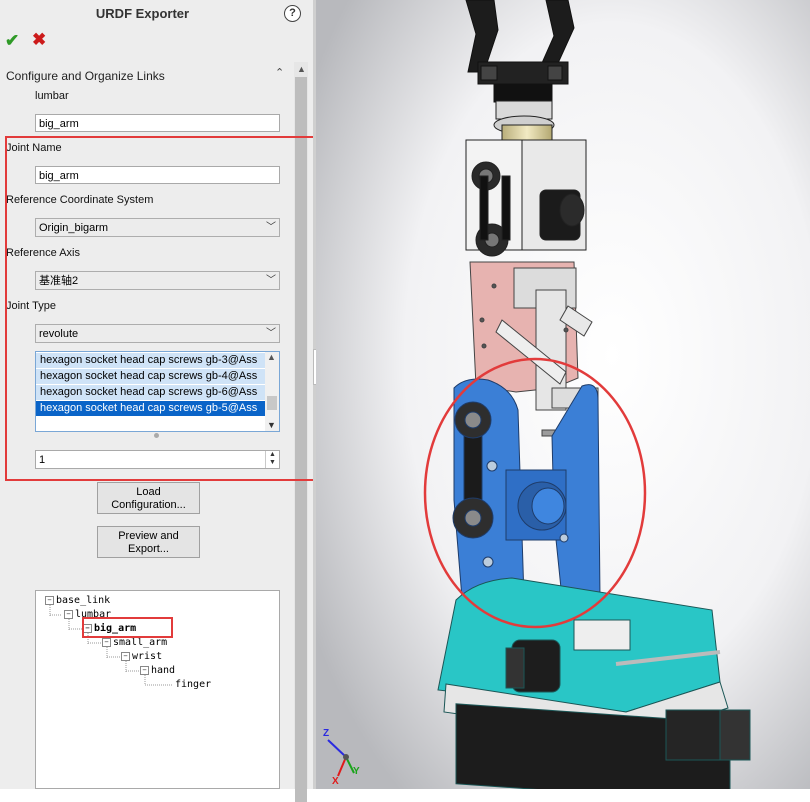 The image size is (810, 802). What do you see at coordinates (77, 600) in the screenshot?
I see `tree-node-base-link: − base_link` at bounding box center [77, 600].